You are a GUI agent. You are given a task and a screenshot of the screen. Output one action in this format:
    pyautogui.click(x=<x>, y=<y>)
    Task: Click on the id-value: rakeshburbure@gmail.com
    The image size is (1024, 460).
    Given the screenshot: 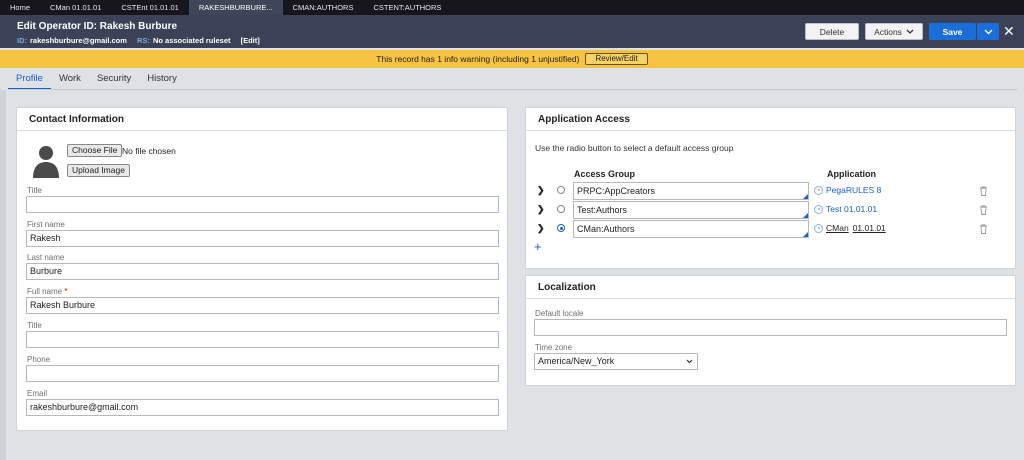 What is the action you would take?
    pyautogui.click(x=78, y=40)
    